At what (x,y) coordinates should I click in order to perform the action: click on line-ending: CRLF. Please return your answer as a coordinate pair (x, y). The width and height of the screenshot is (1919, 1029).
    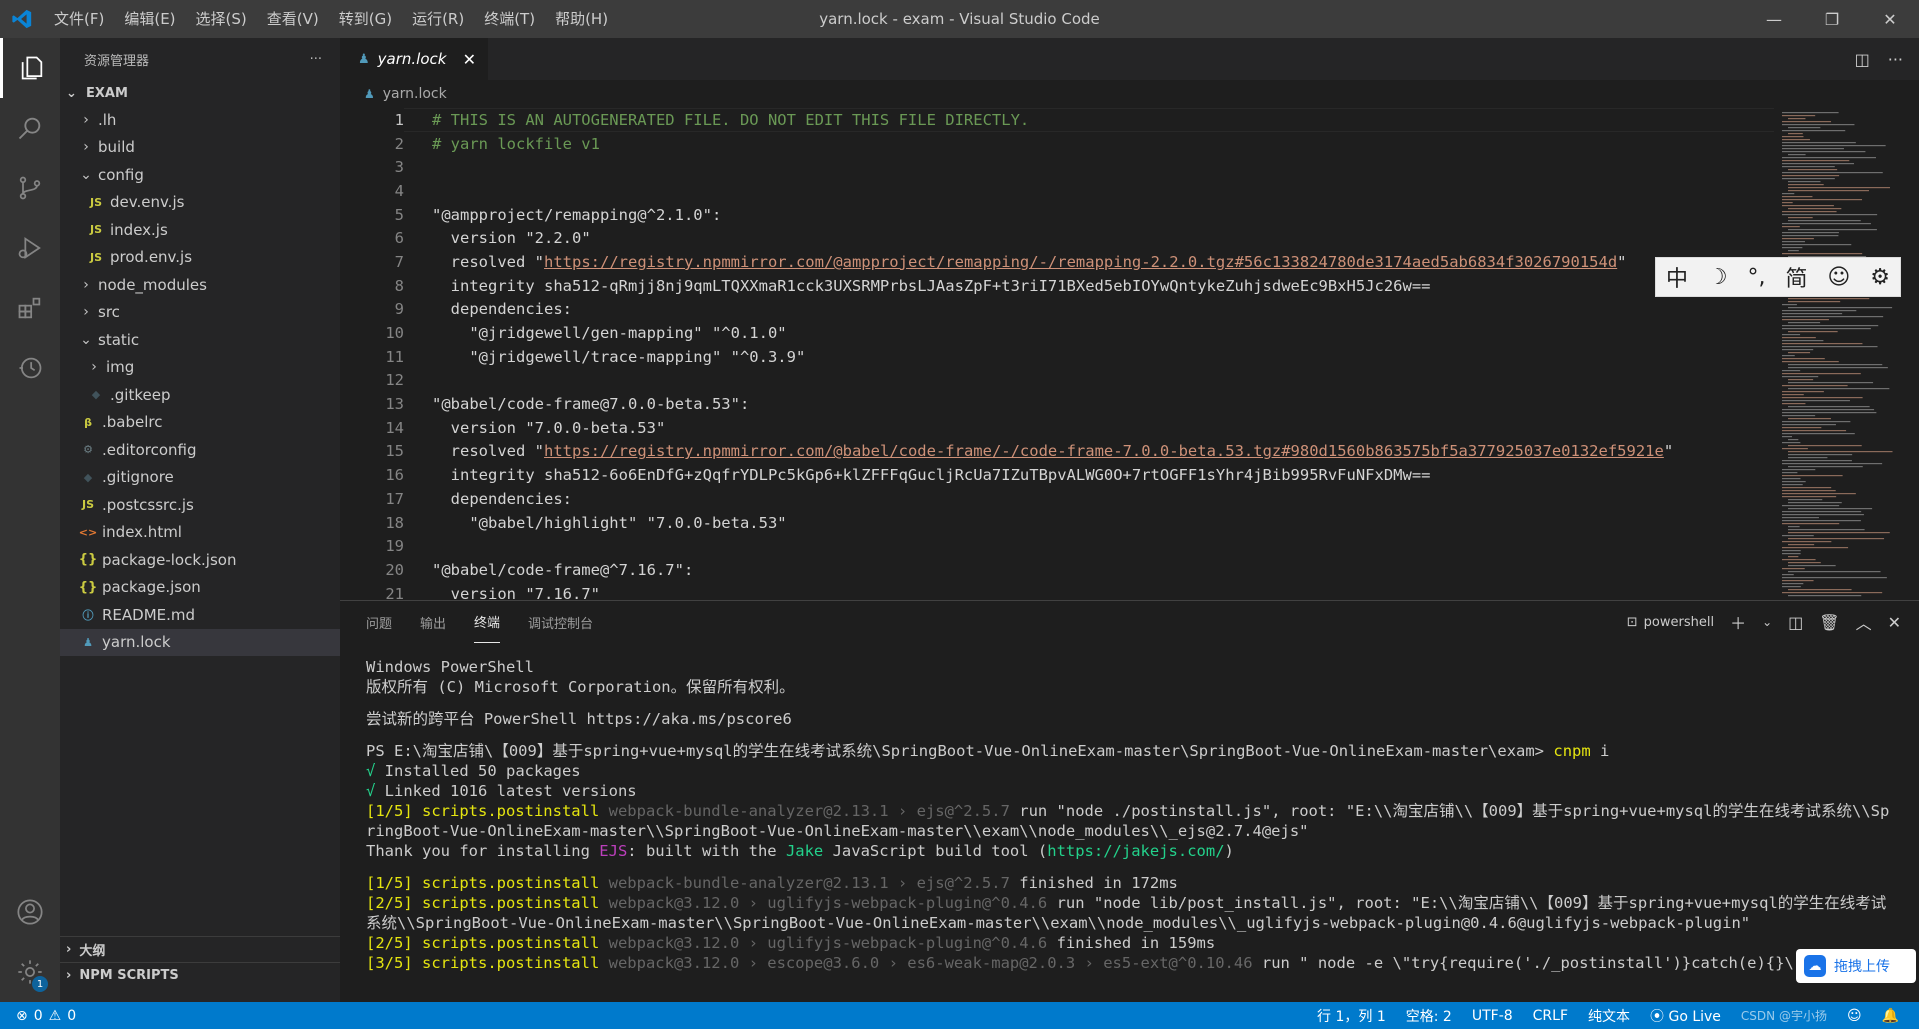
    Looking at the image, I should click on (1550, 1016).